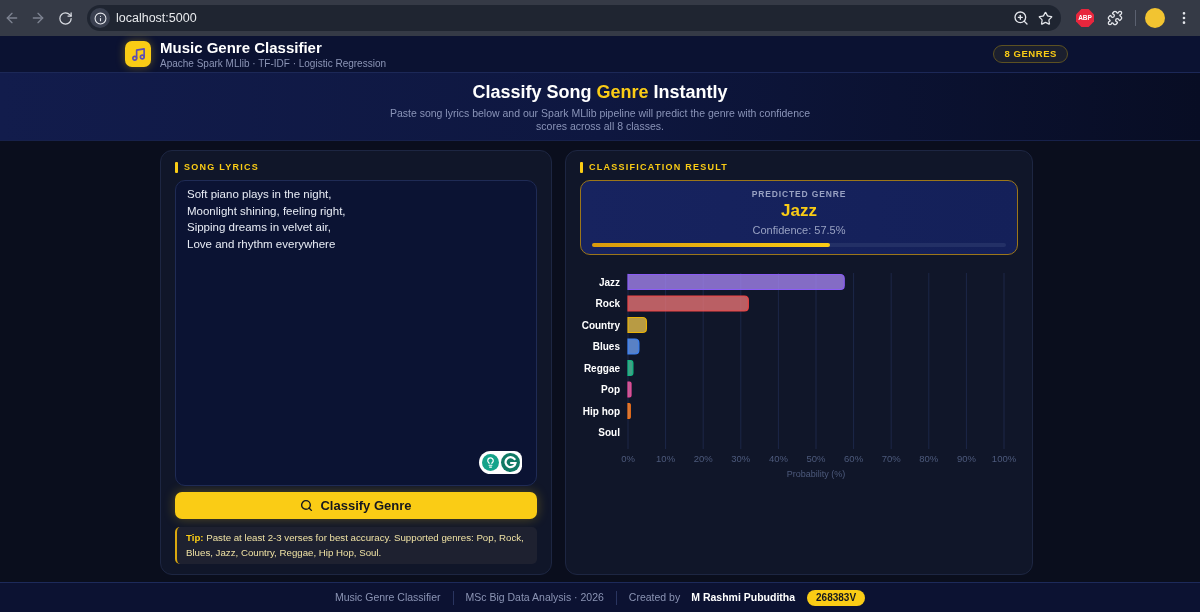 The width and height of the screenshot is (1200, 612). What do you see at coordinates (966, 458) in the screenshot?
I see `tick-label: 90%` at bounding box center [966, 458].